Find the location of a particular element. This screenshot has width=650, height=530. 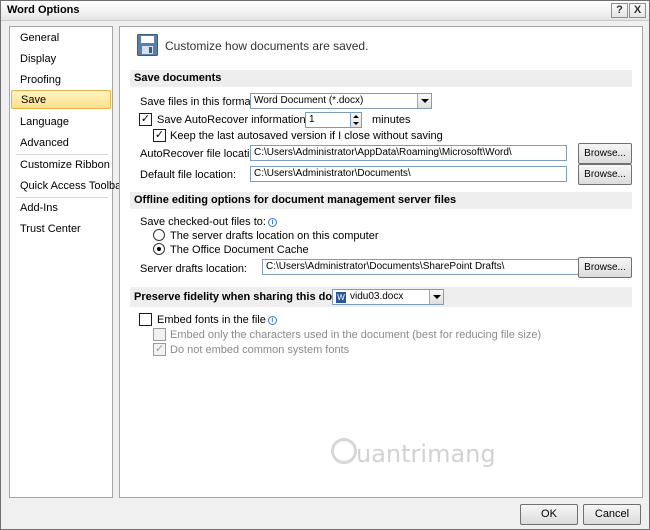

sidebar-item-proofing: Proofing is located at coordinates (61, 80).